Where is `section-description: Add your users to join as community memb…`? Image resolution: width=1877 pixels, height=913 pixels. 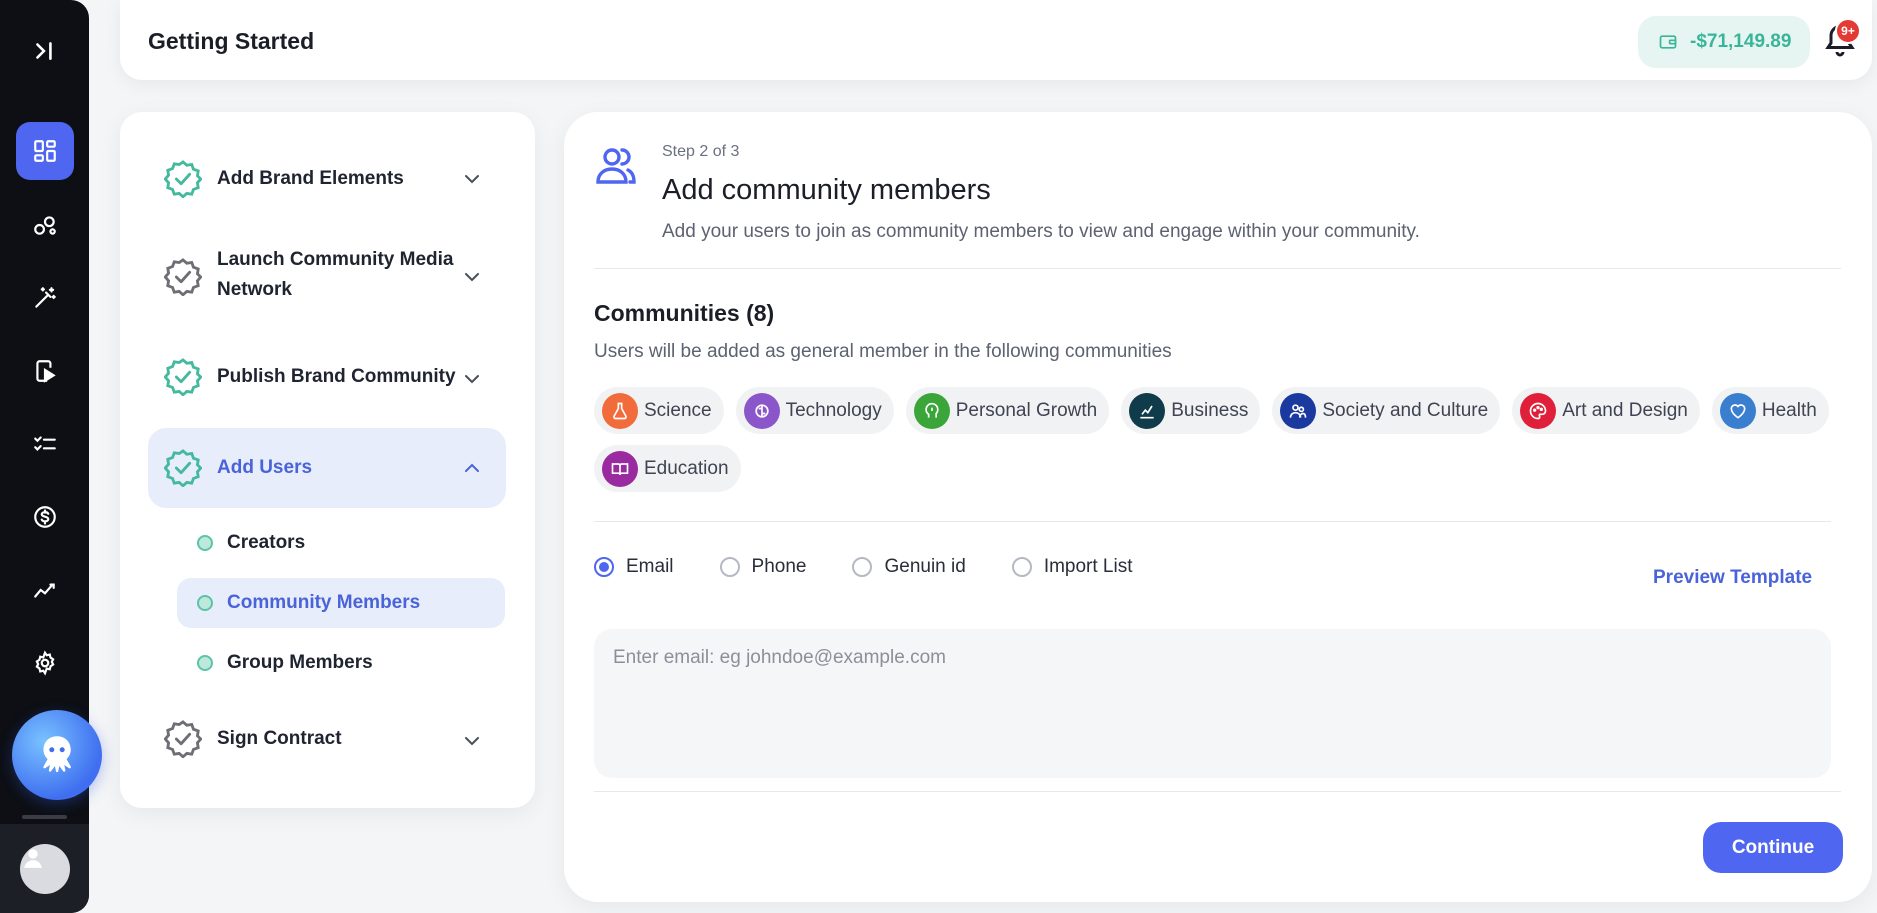 section-description: Add your users to join as community memb… is located at coordinates (1041, 231).